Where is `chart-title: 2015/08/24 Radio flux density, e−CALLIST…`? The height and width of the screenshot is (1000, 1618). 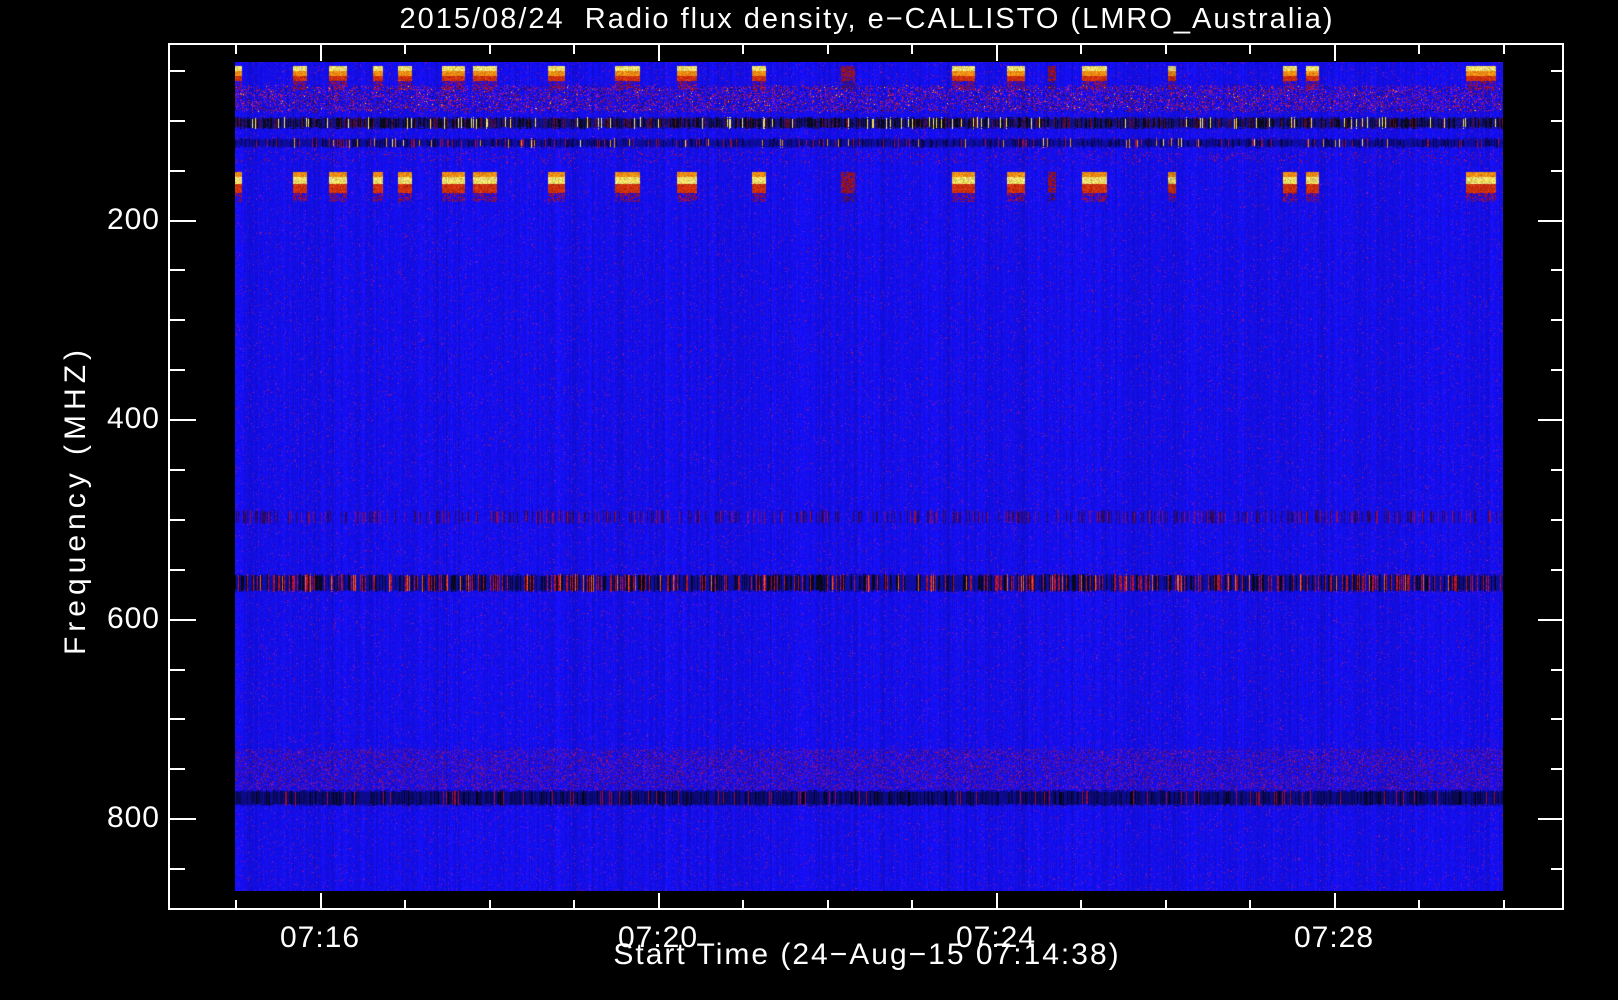 chart-title: 2015/08/24 Radio flux density, e−CALLIST… is located at coordinates (867, 19).